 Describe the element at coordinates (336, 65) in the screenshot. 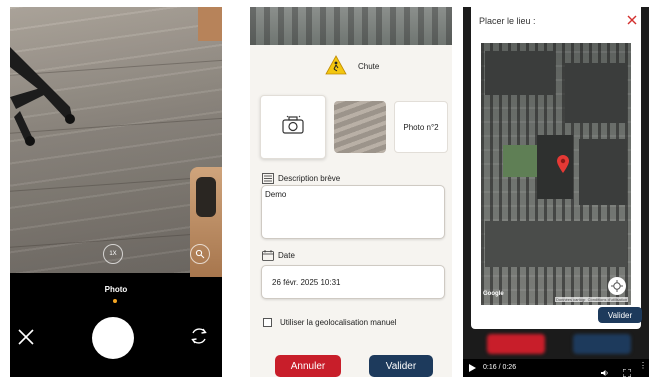

I see `warning-fall-icon` at that location.